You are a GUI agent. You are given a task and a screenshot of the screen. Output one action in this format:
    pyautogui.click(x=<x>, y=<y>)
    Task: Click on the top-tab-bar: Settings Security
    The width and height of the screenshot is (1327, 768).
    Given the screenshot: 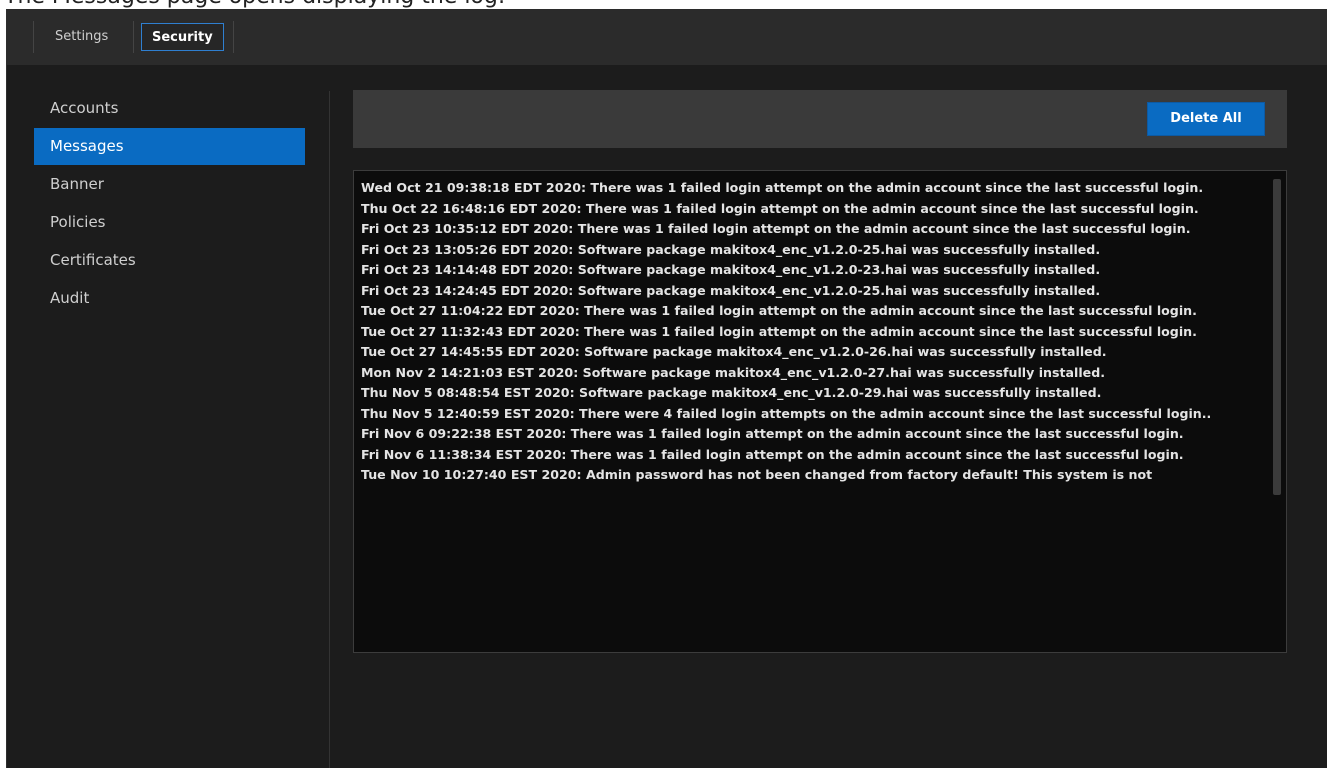 What is the action you would take?
    pyautogui.click(x=667, y=37)
    